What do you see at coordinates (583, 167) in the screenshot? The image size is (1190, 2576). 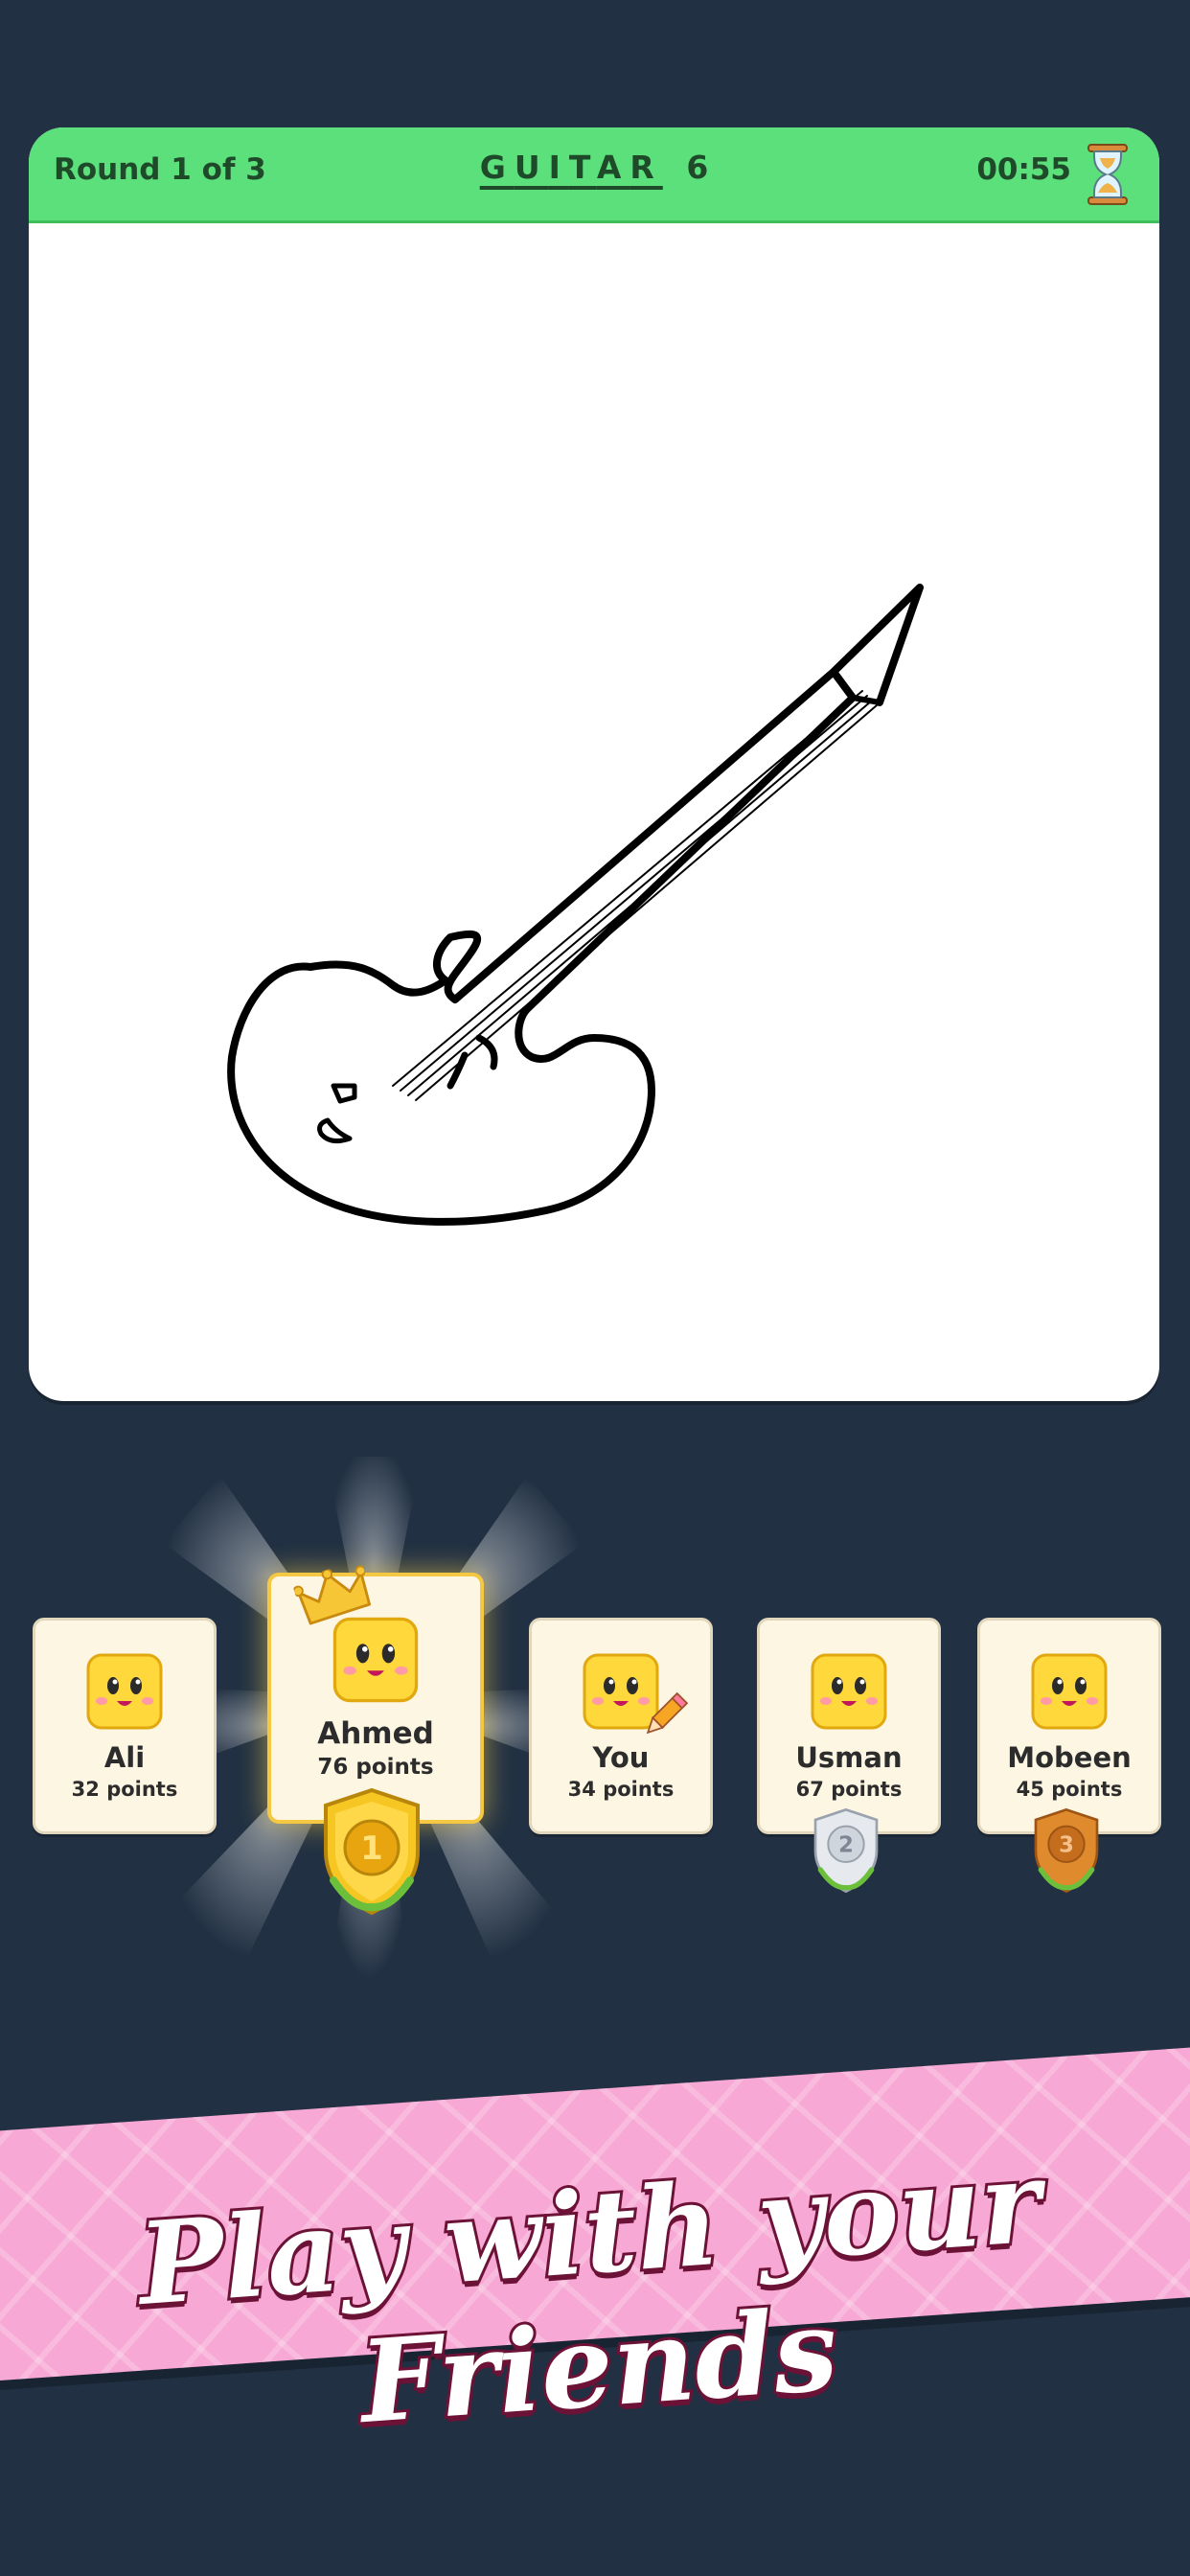 I see `word-letter: T` at bounding box center [583, 167].